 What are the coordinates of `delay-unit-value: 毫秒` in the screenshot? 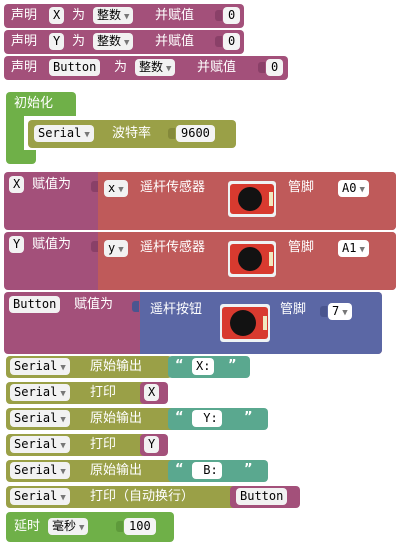 It's located at (64, 526).